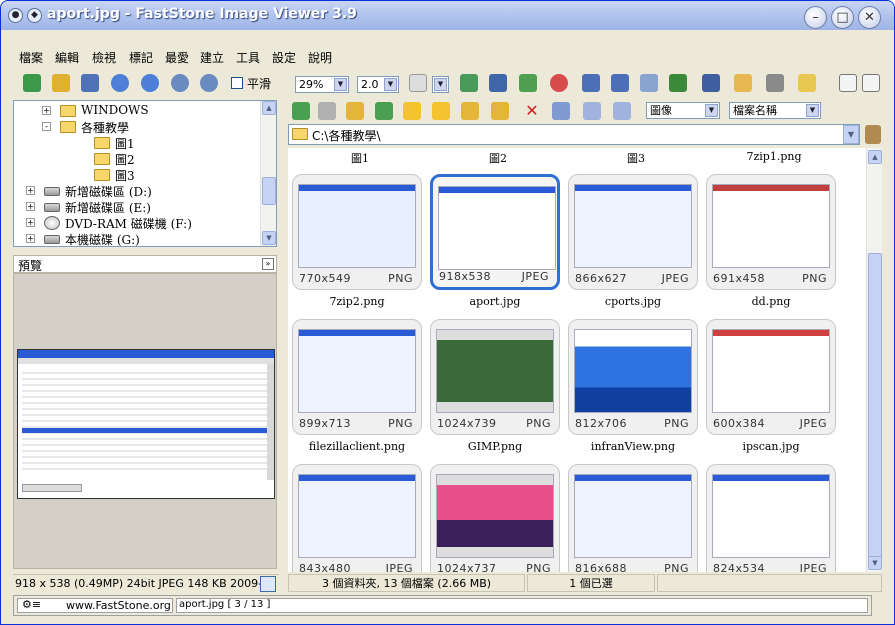 Image resolution: width=895 pixels, height=625 pixels. I want to click on system-menu-icon: ◆, so click(34, 15).